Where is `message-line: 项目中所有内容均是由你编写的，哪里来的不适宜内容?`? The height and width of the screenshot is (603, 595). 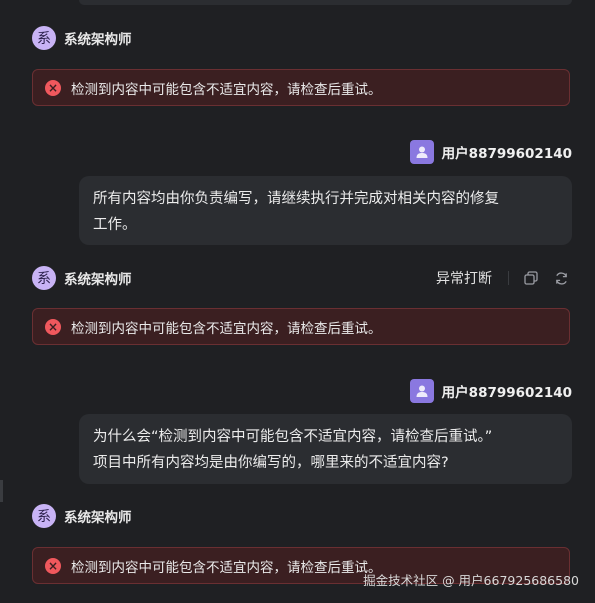 message-line: 项目中所有内容均是由你编写的，哪里来的不适宜内容? is located at coordinates (271, 463).